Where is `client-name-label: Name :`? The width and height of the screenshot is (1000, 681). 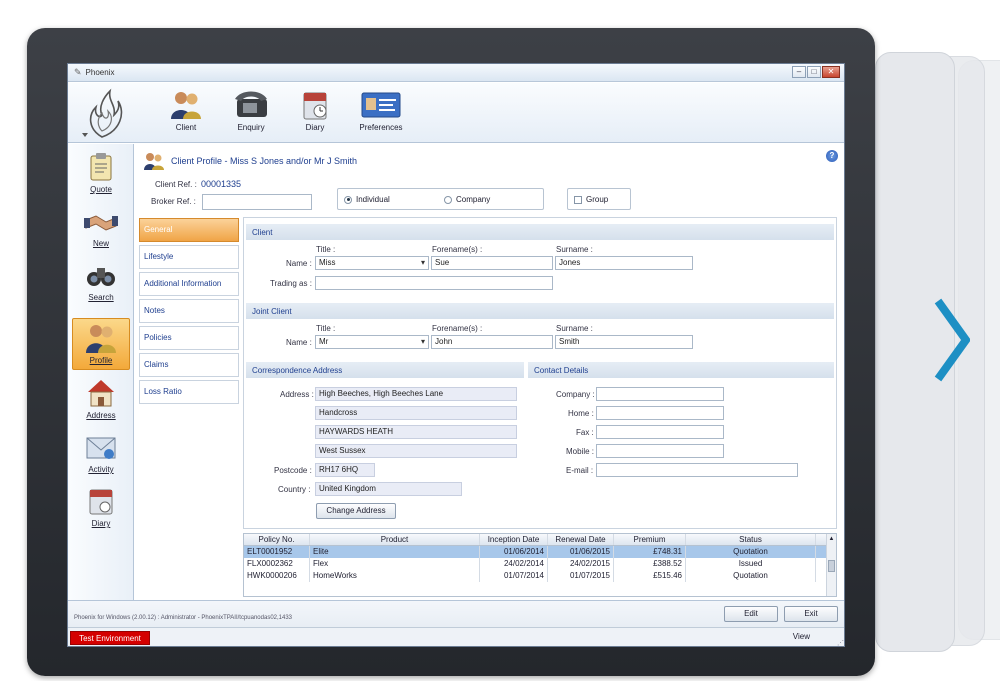
client-name-label: Name : is located at coordinates (299, 263).